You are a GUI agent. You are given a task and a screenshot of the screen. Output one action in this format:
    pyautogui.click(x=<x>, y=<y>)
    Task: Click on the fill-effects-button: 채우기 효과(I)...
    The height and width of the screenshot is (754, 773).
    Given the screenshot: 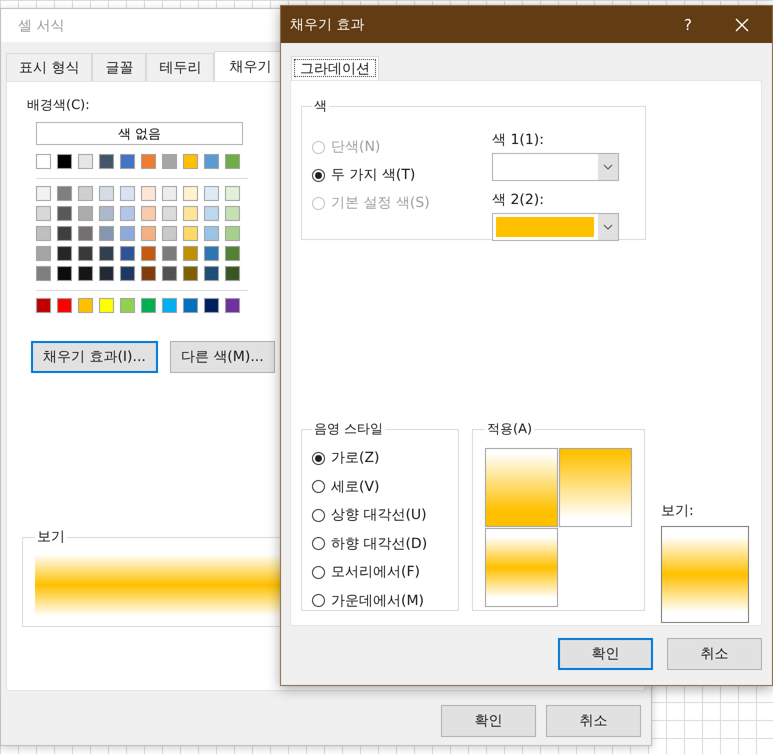 What is the action you would take?
    pyautogui.click(x=94, y=357)
    